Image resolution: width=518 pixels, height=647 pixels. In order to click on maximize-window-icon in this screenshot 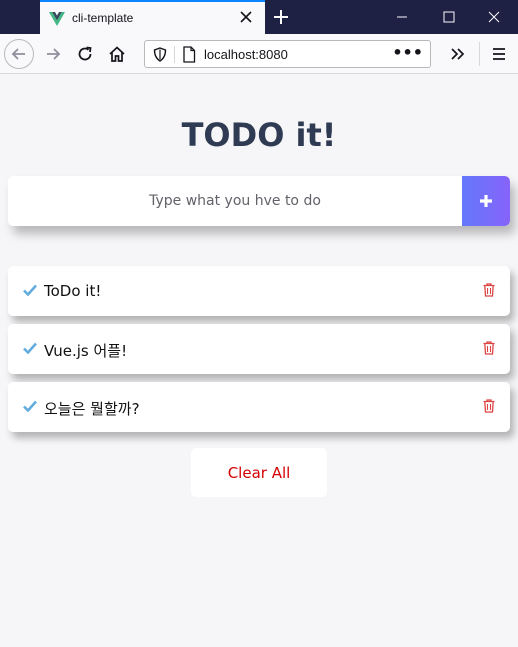, I will do `click(449, 17)`.